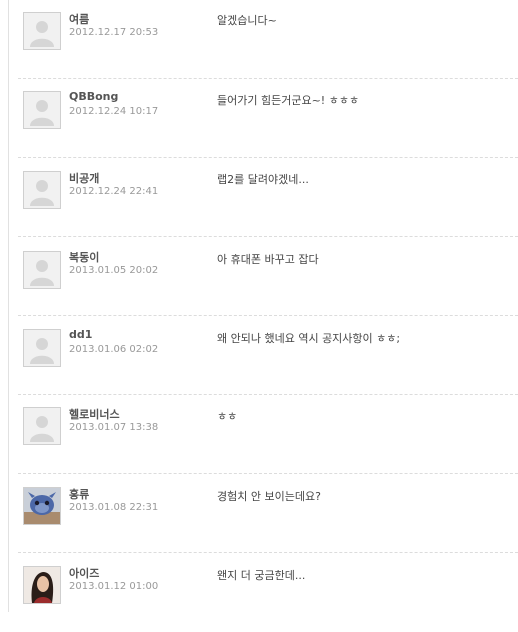  I want to click on comment-item: 복동이 2013.01.05 20:02 아 휴대폰 바꾸고 잡다, so click(259, 276).